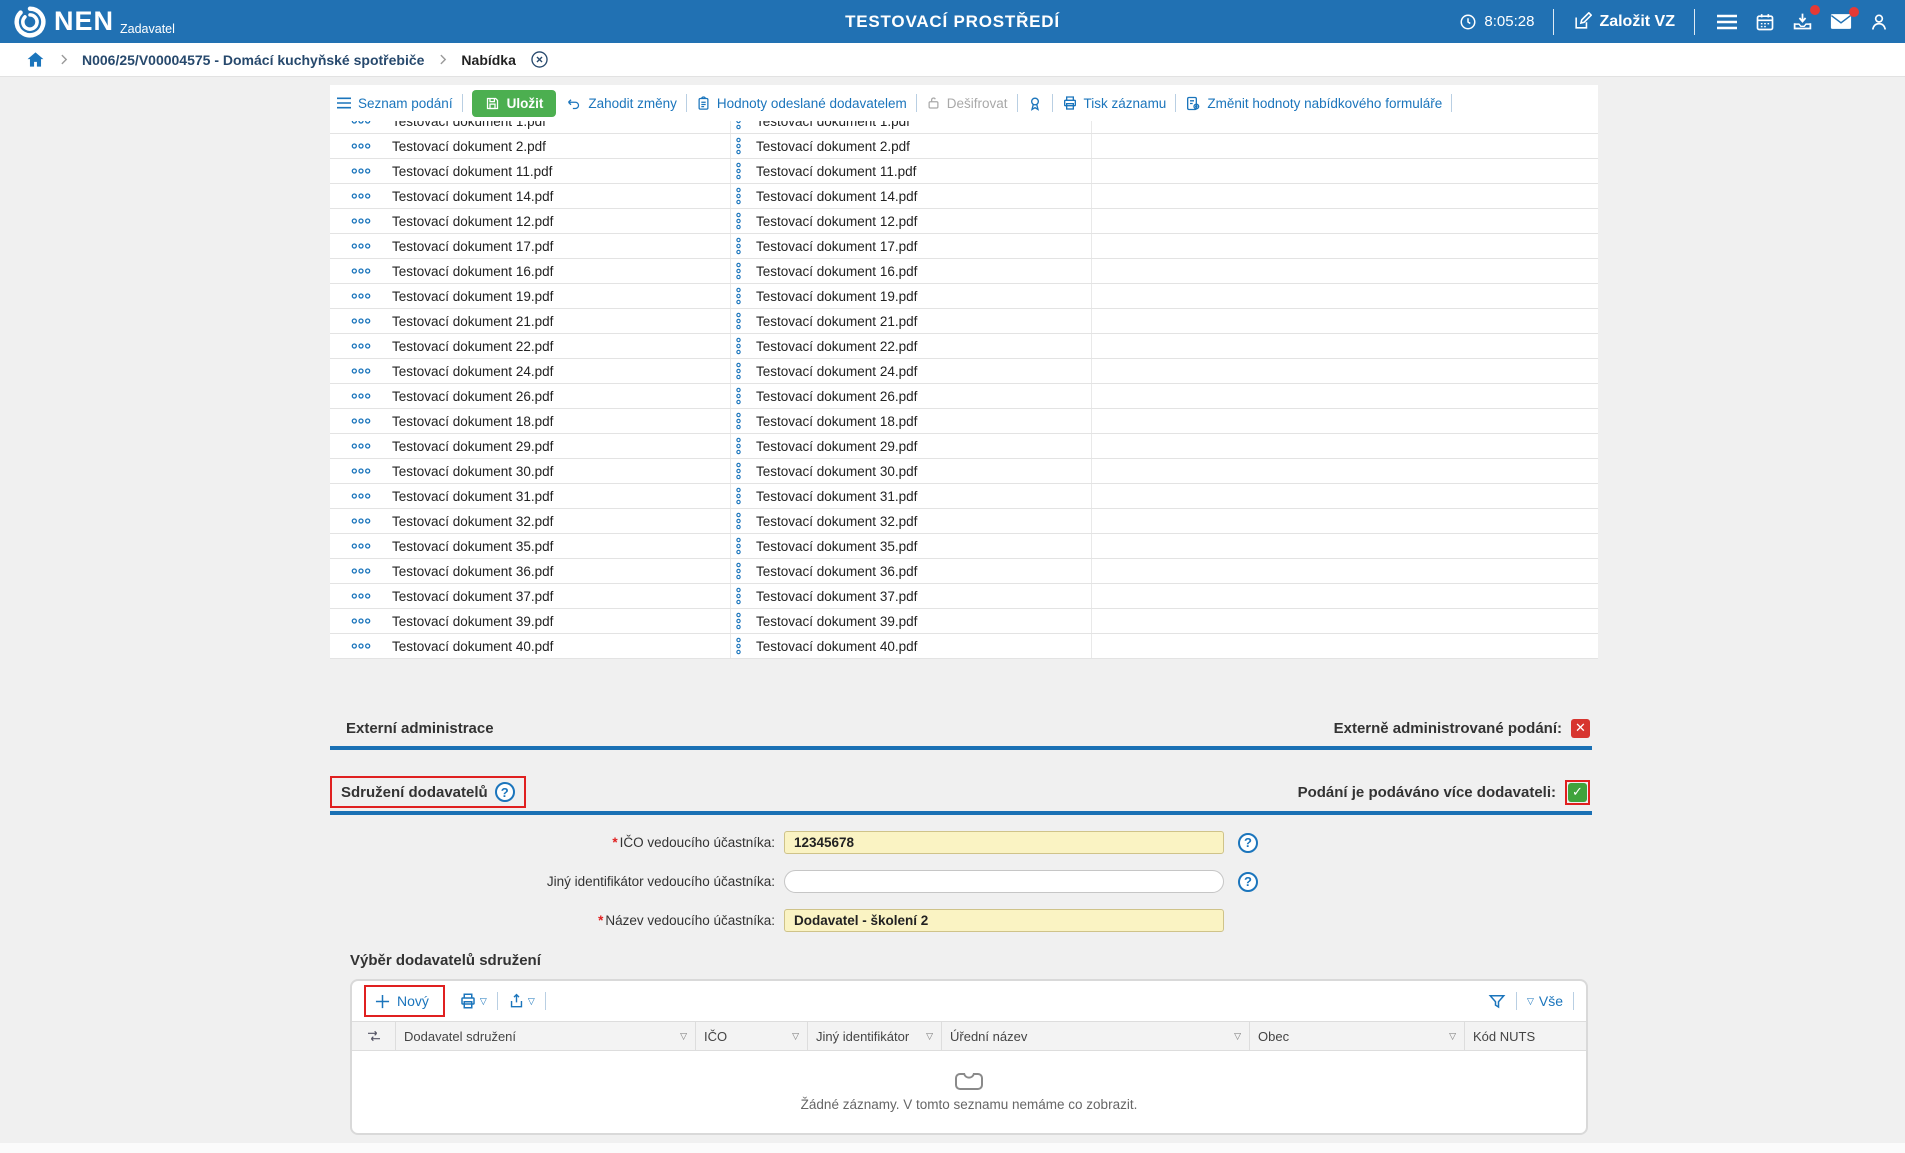 Image resolution: width=1905 pixels, height=1153 pixels. I want to click on downloads-button, so click(1805, 19).